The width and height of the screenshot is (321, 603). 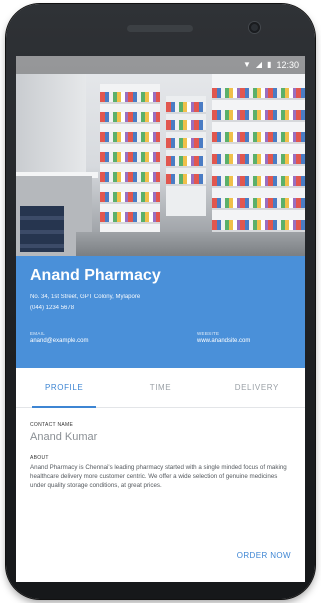 What do you see at coordinates (259, 64) in the screenshot?
I see `signal-icon: ◢` at bounding box center [259, 64].